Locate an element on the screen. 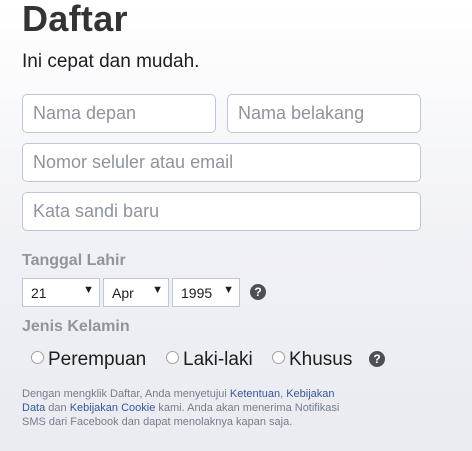 The image size is (472, 451). new-password-input is located at coordinates (221, 211).